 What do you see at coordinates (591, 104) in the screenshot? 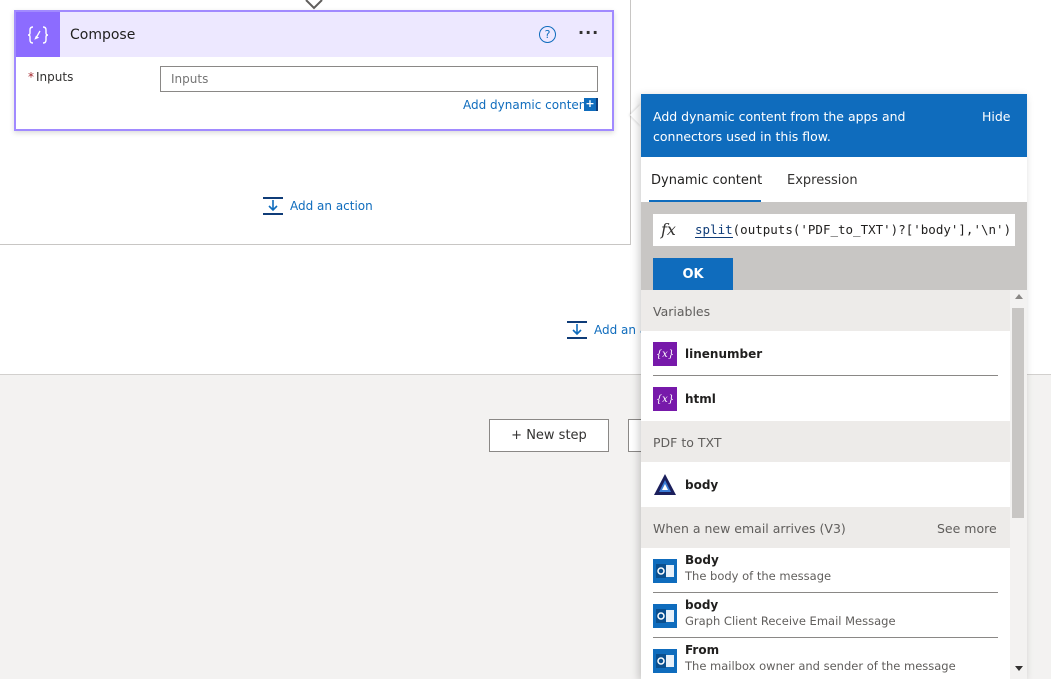
I see `add-dynamic-content-icon: +` at bounding box center [591, 104].